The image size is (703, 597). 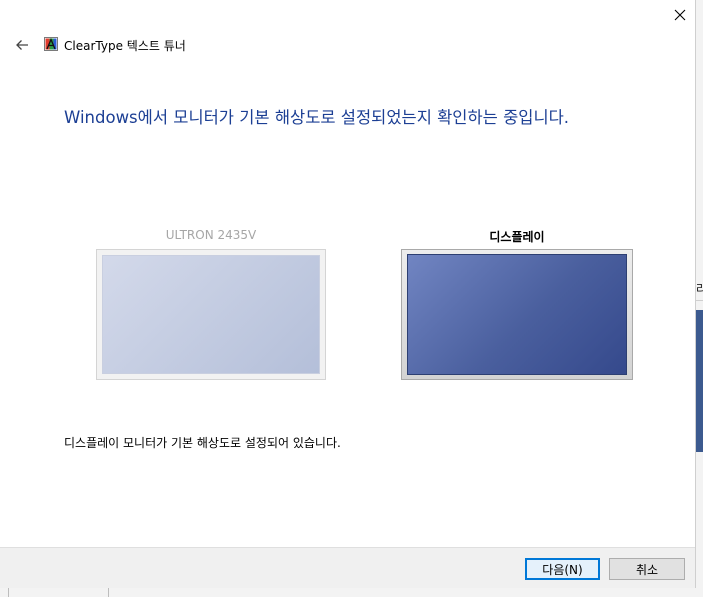 I want to click on resolution-status-text: 디스플레이 모니터가 기본 해상도로 설정되어 있습니다., so click(x=202, y=443).